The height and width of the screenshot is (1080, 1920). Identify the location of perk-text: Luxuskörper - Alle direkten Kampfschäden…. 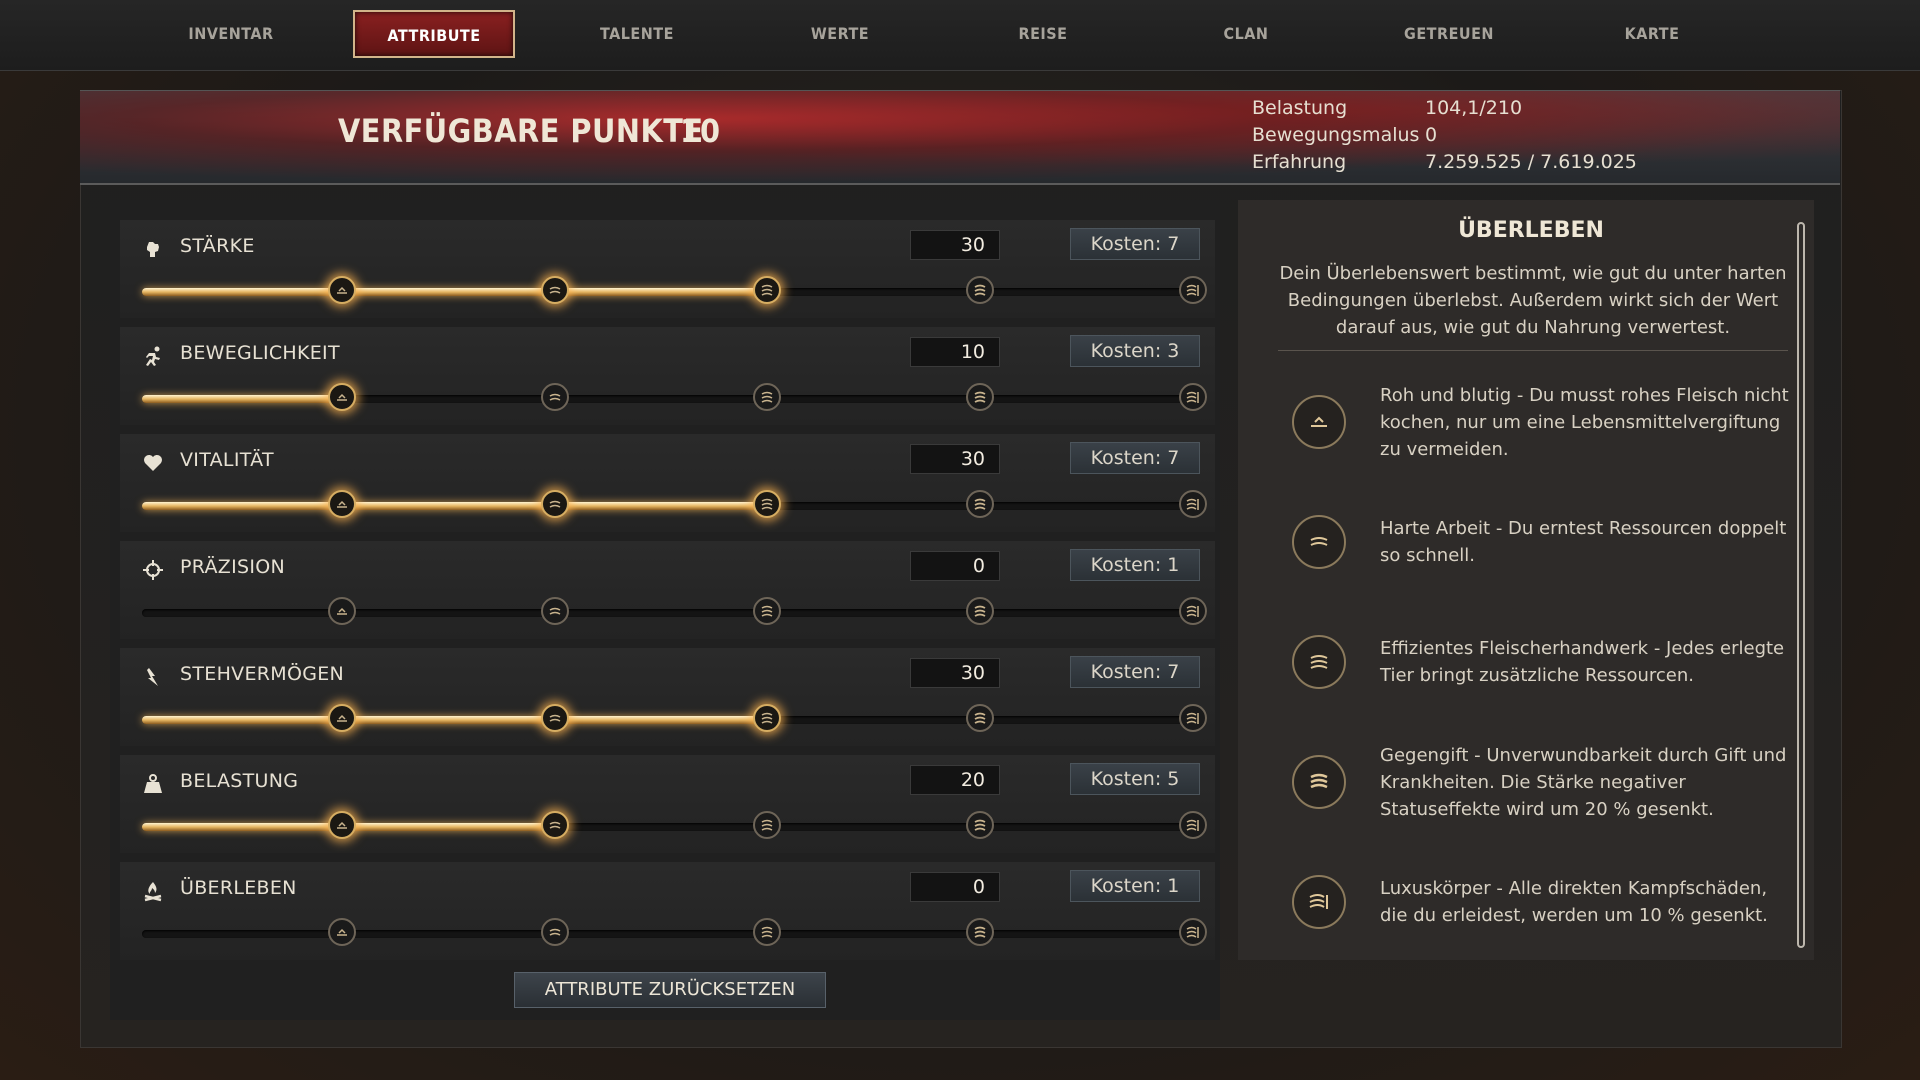
(1574, 902).